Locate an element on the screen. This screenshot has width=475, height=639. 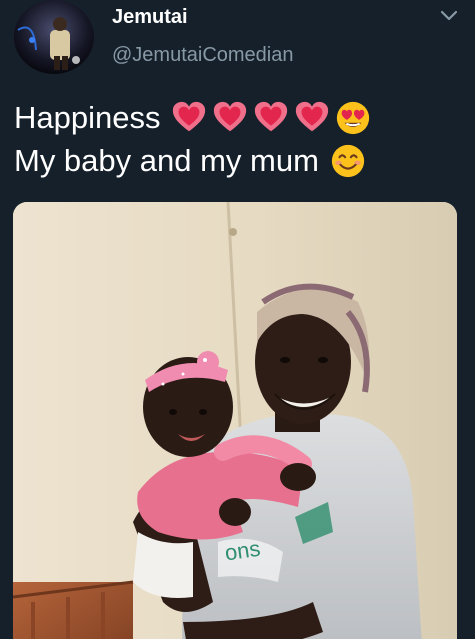
tweet-line-1: Happiness is located at coordinates (193, 117).